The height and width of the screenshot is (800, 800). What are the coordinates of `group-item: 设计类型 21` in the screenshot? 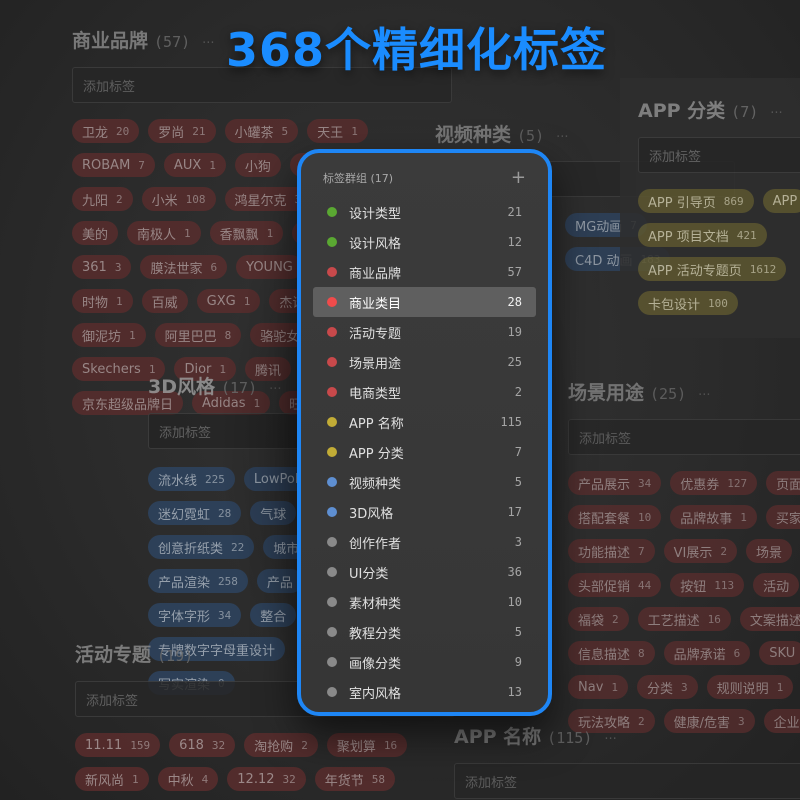 It's located at (424, 212).